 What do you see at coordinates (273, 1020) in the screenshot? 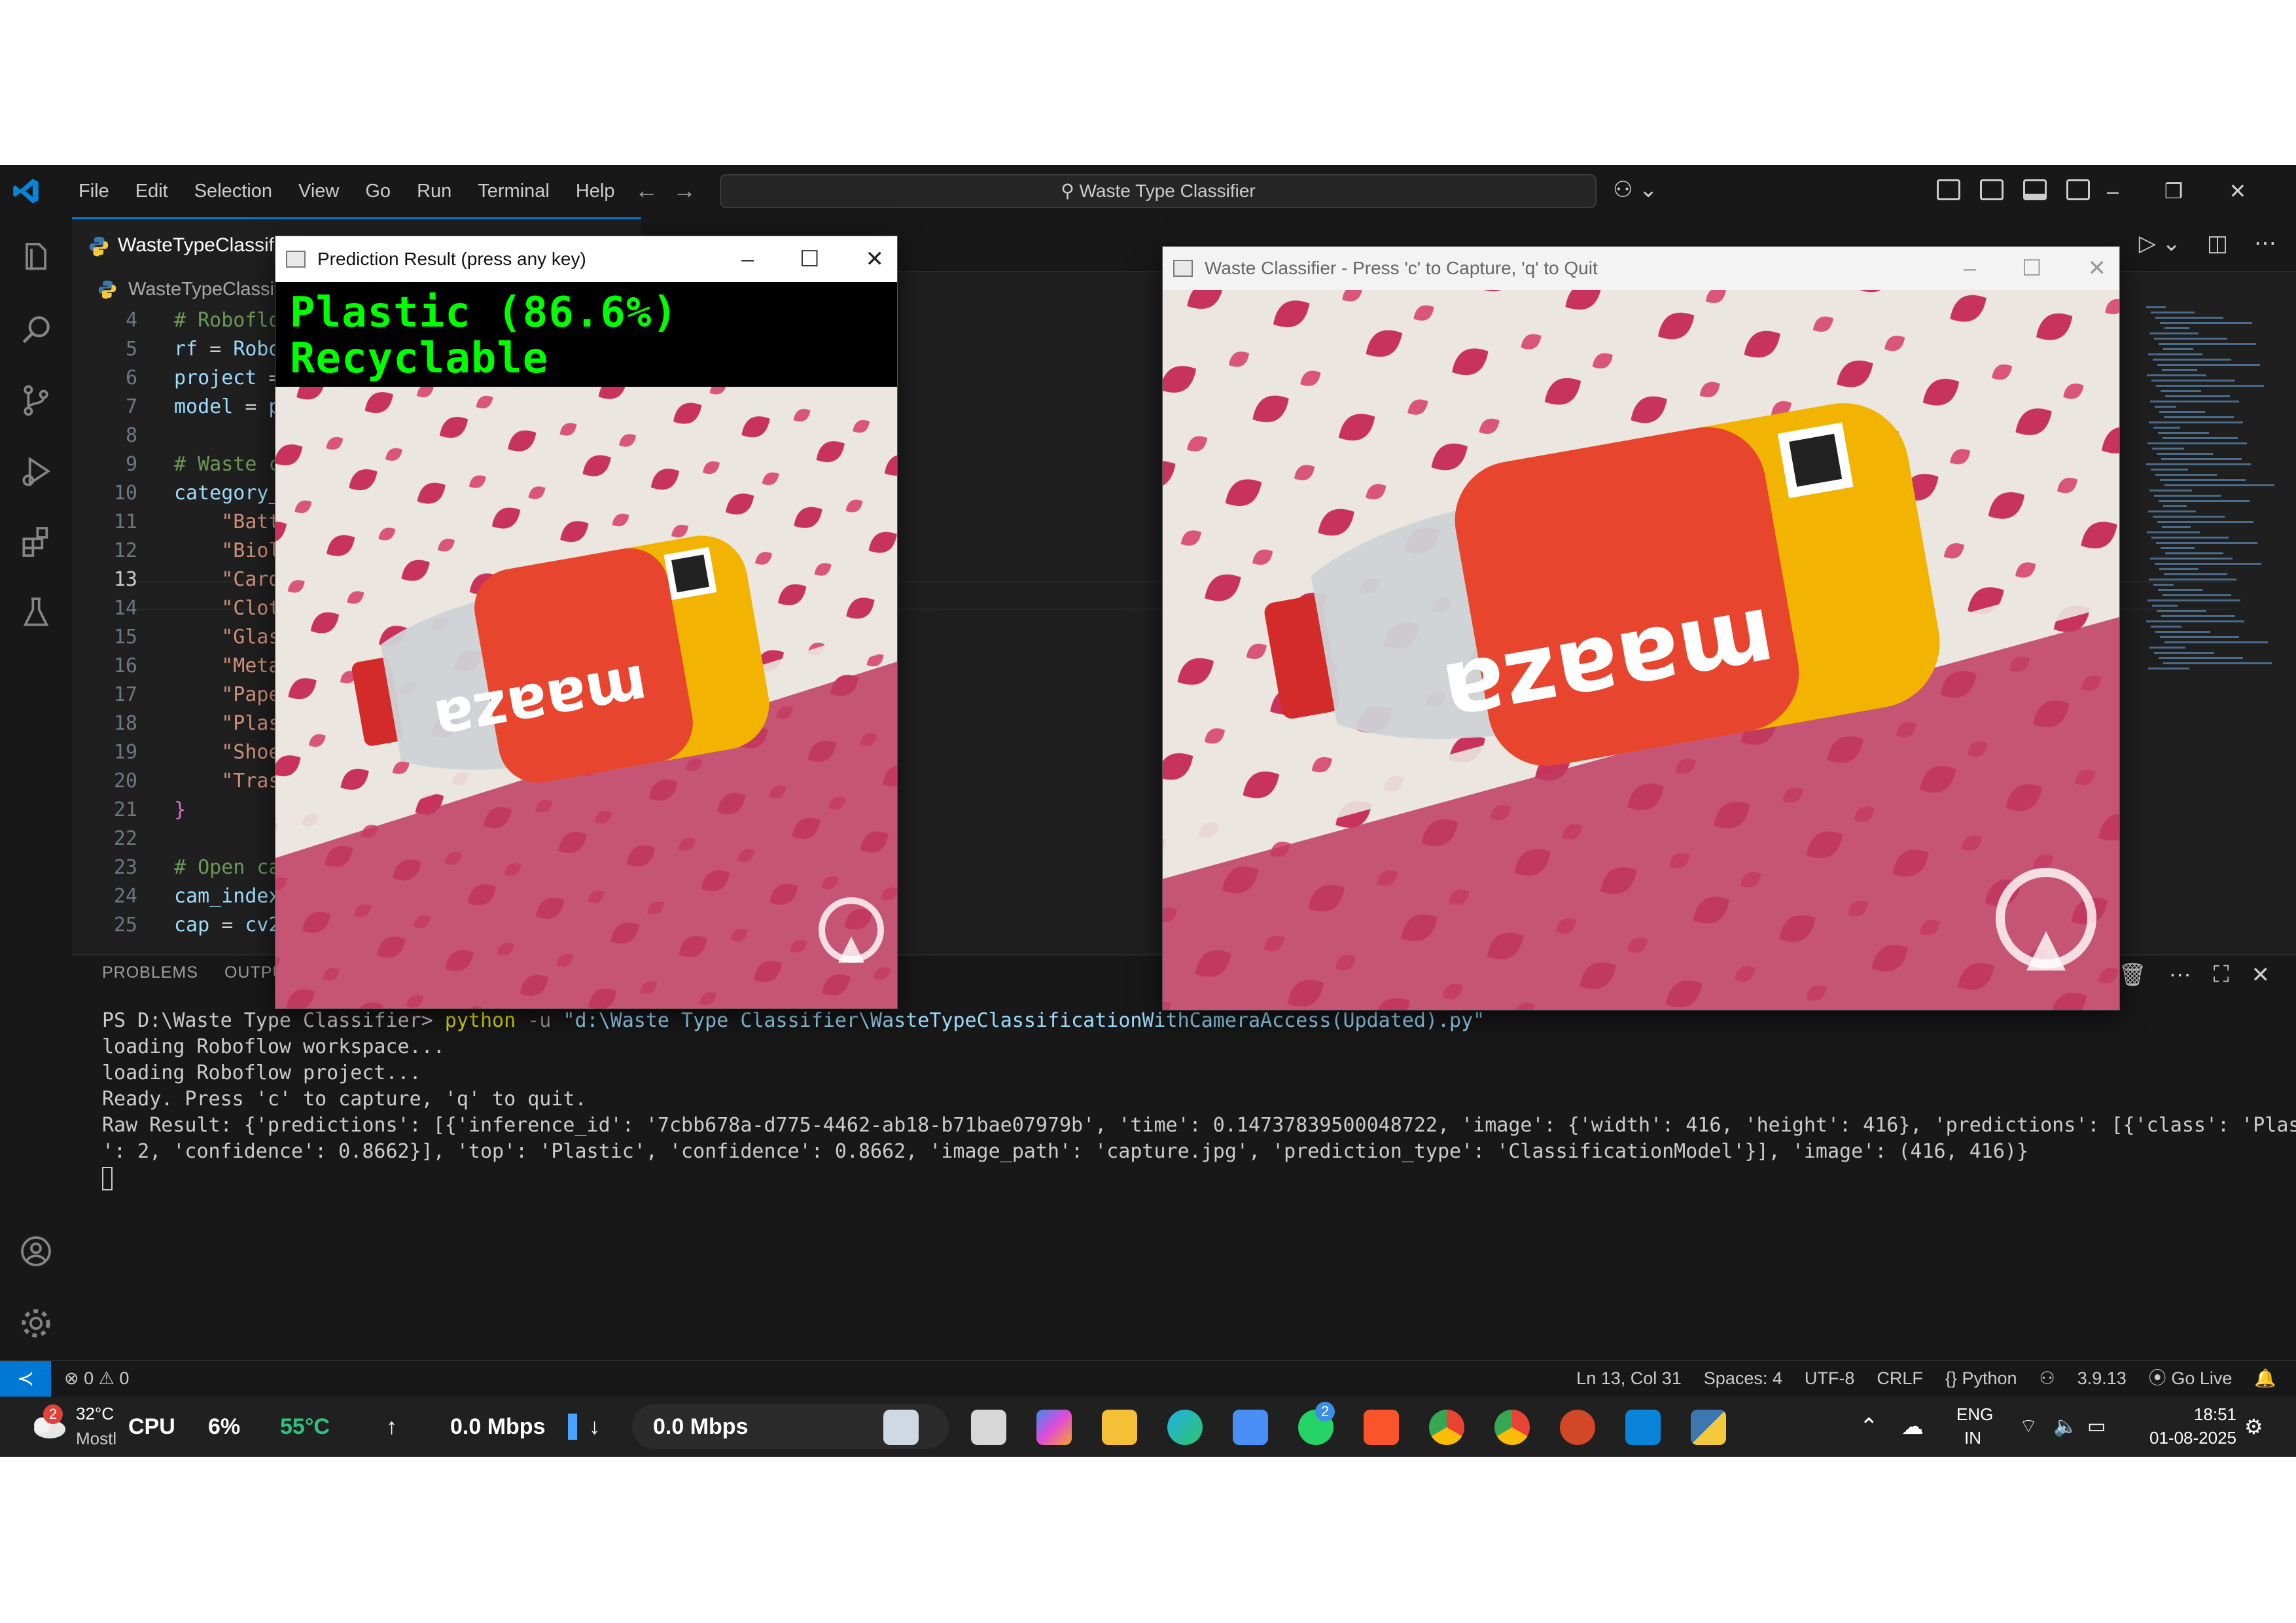
I see `terminal-prompt: PS D:\Waste Type Classifier>` at bounding box center [273, 1020].